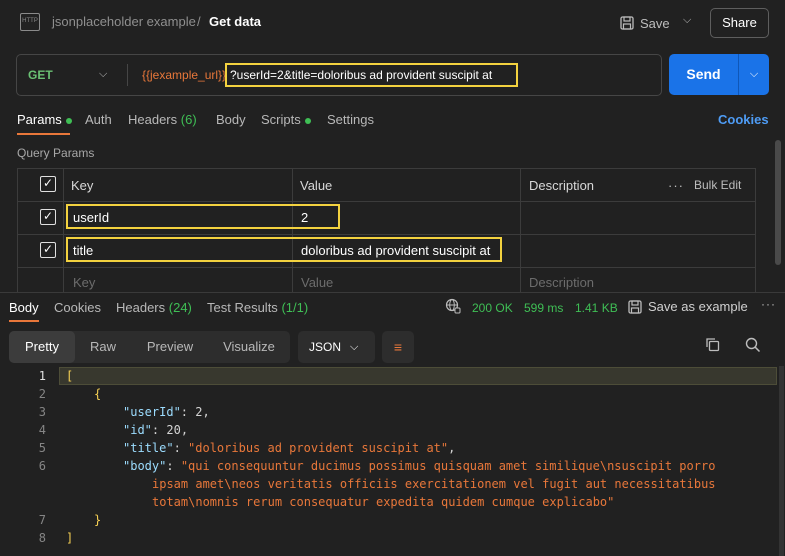 The height and width of the screenshot is (556, 785). Describe the element at coordinates (84, 282) in the screenshot. I see `new-key-input: Key` at that location.